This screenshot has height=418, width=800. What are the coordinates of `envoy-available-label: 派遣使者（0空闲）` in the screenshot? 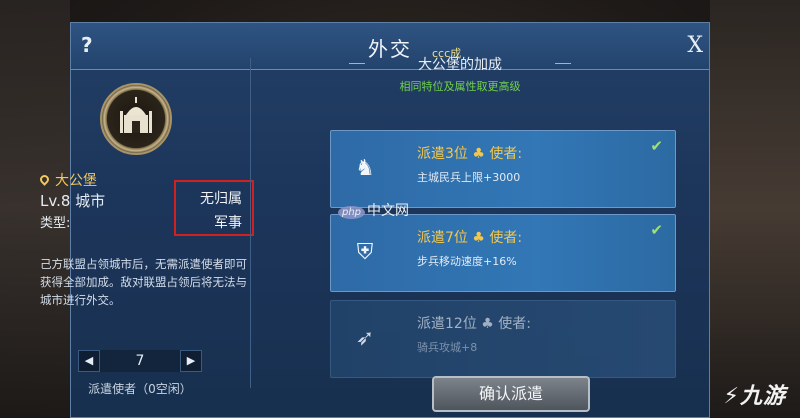 It's located at (140, 389).